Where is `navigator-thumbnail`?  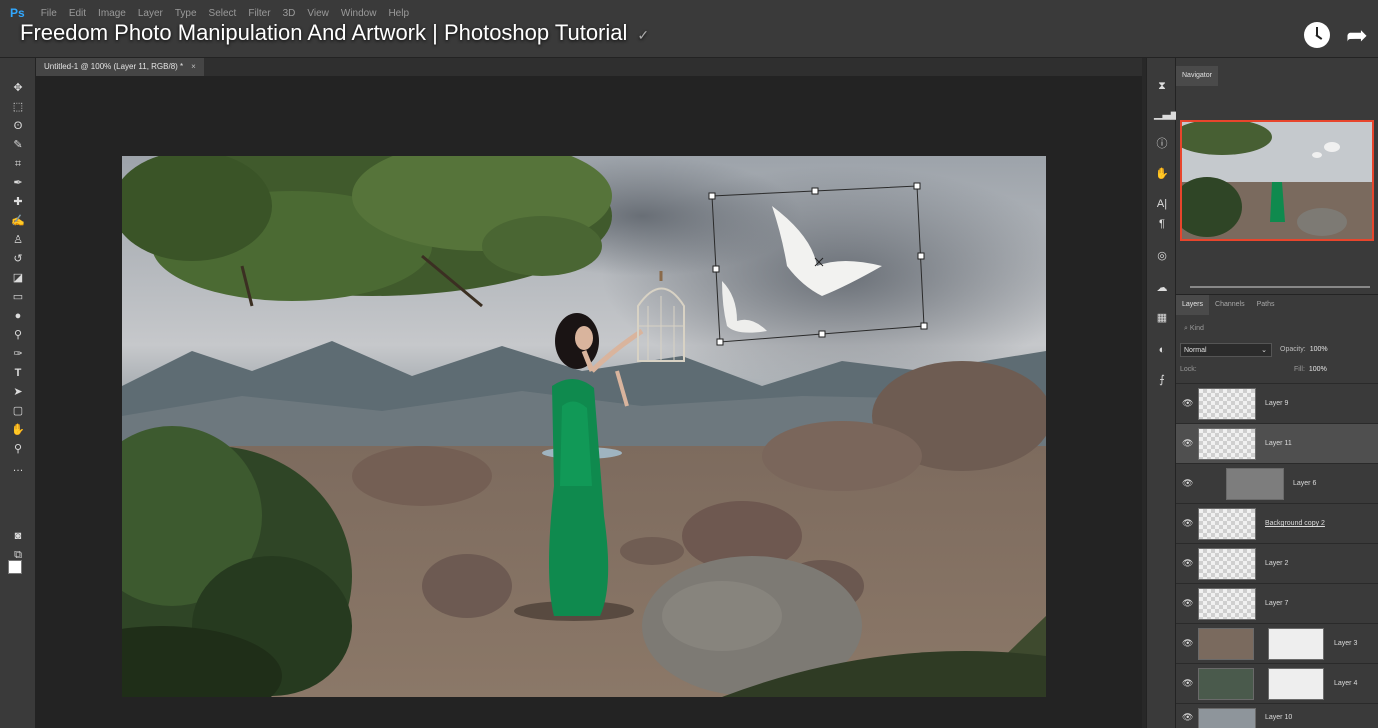
navigator-thumbnail is located at coordinates (1277, 180).